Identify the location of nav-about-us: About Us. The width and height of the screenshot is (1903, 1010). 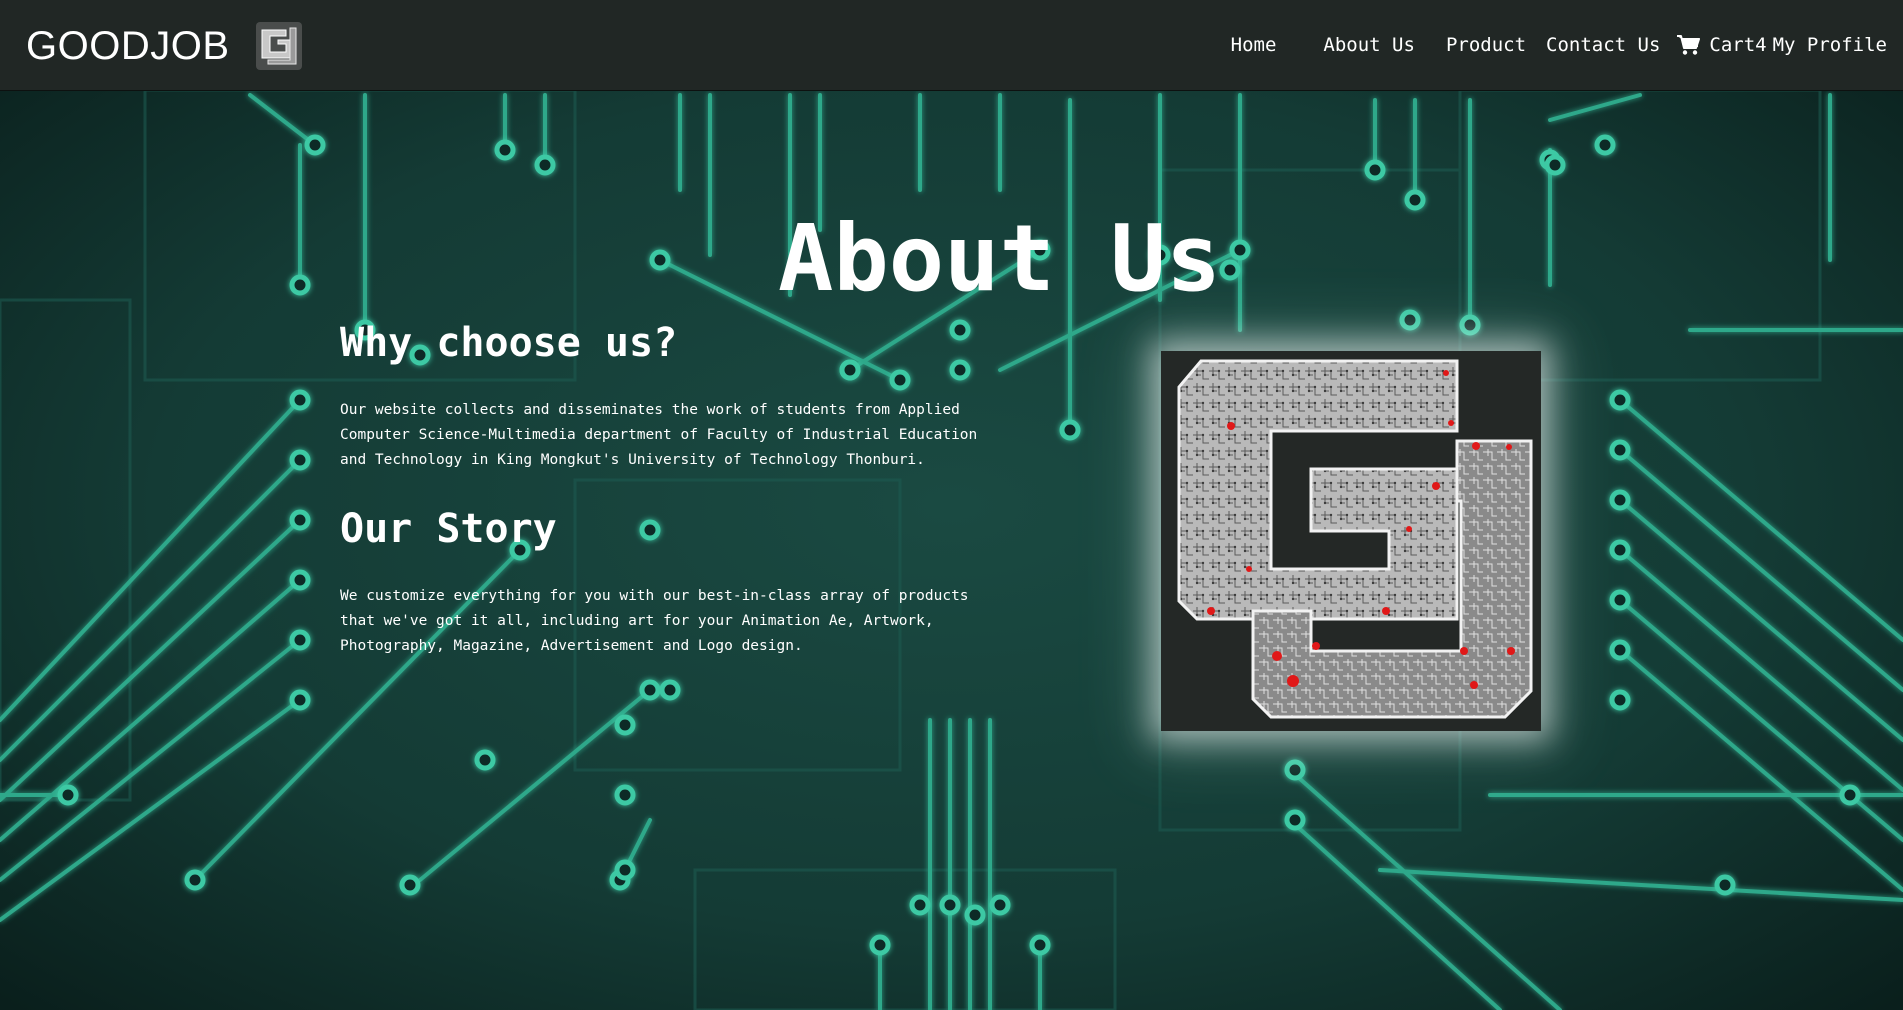
(1369, 45).